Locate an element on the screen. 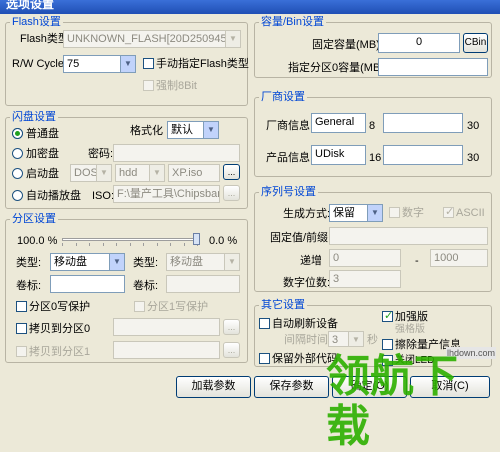 The image size is (500, 452). serial-range-to: 1000 is located at coordinates (459, 258).